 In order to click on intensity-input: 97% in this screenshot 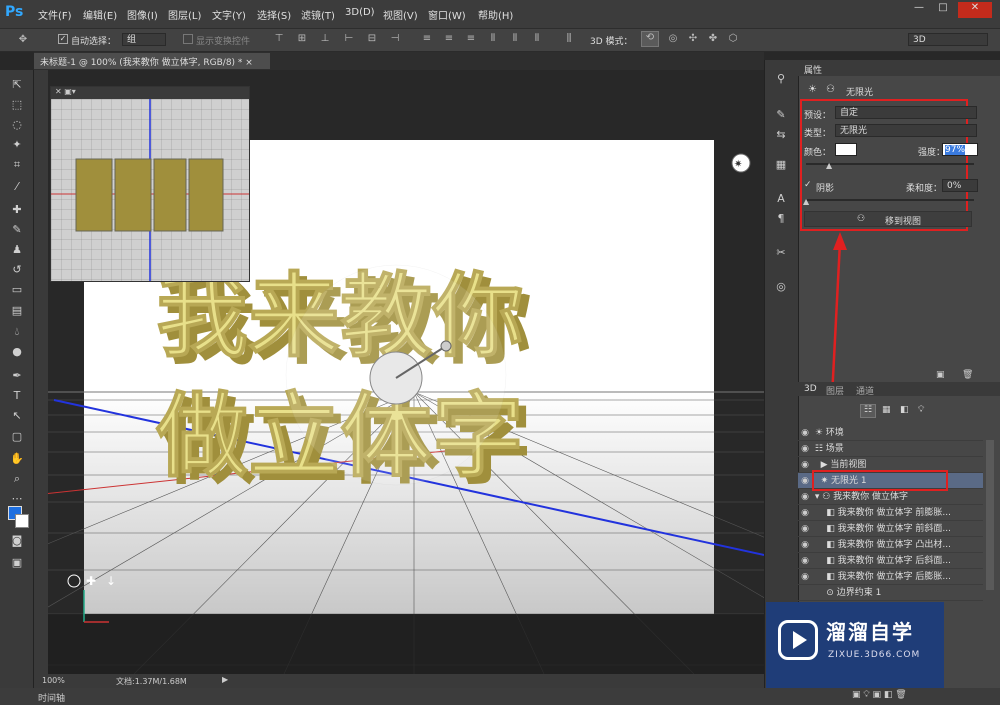, I will do `click(955, 150)`.